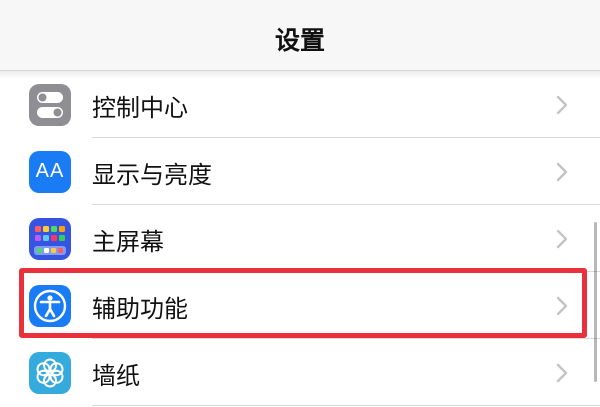  I want to click on display-brightness-icon: AA, so click(50, 172).